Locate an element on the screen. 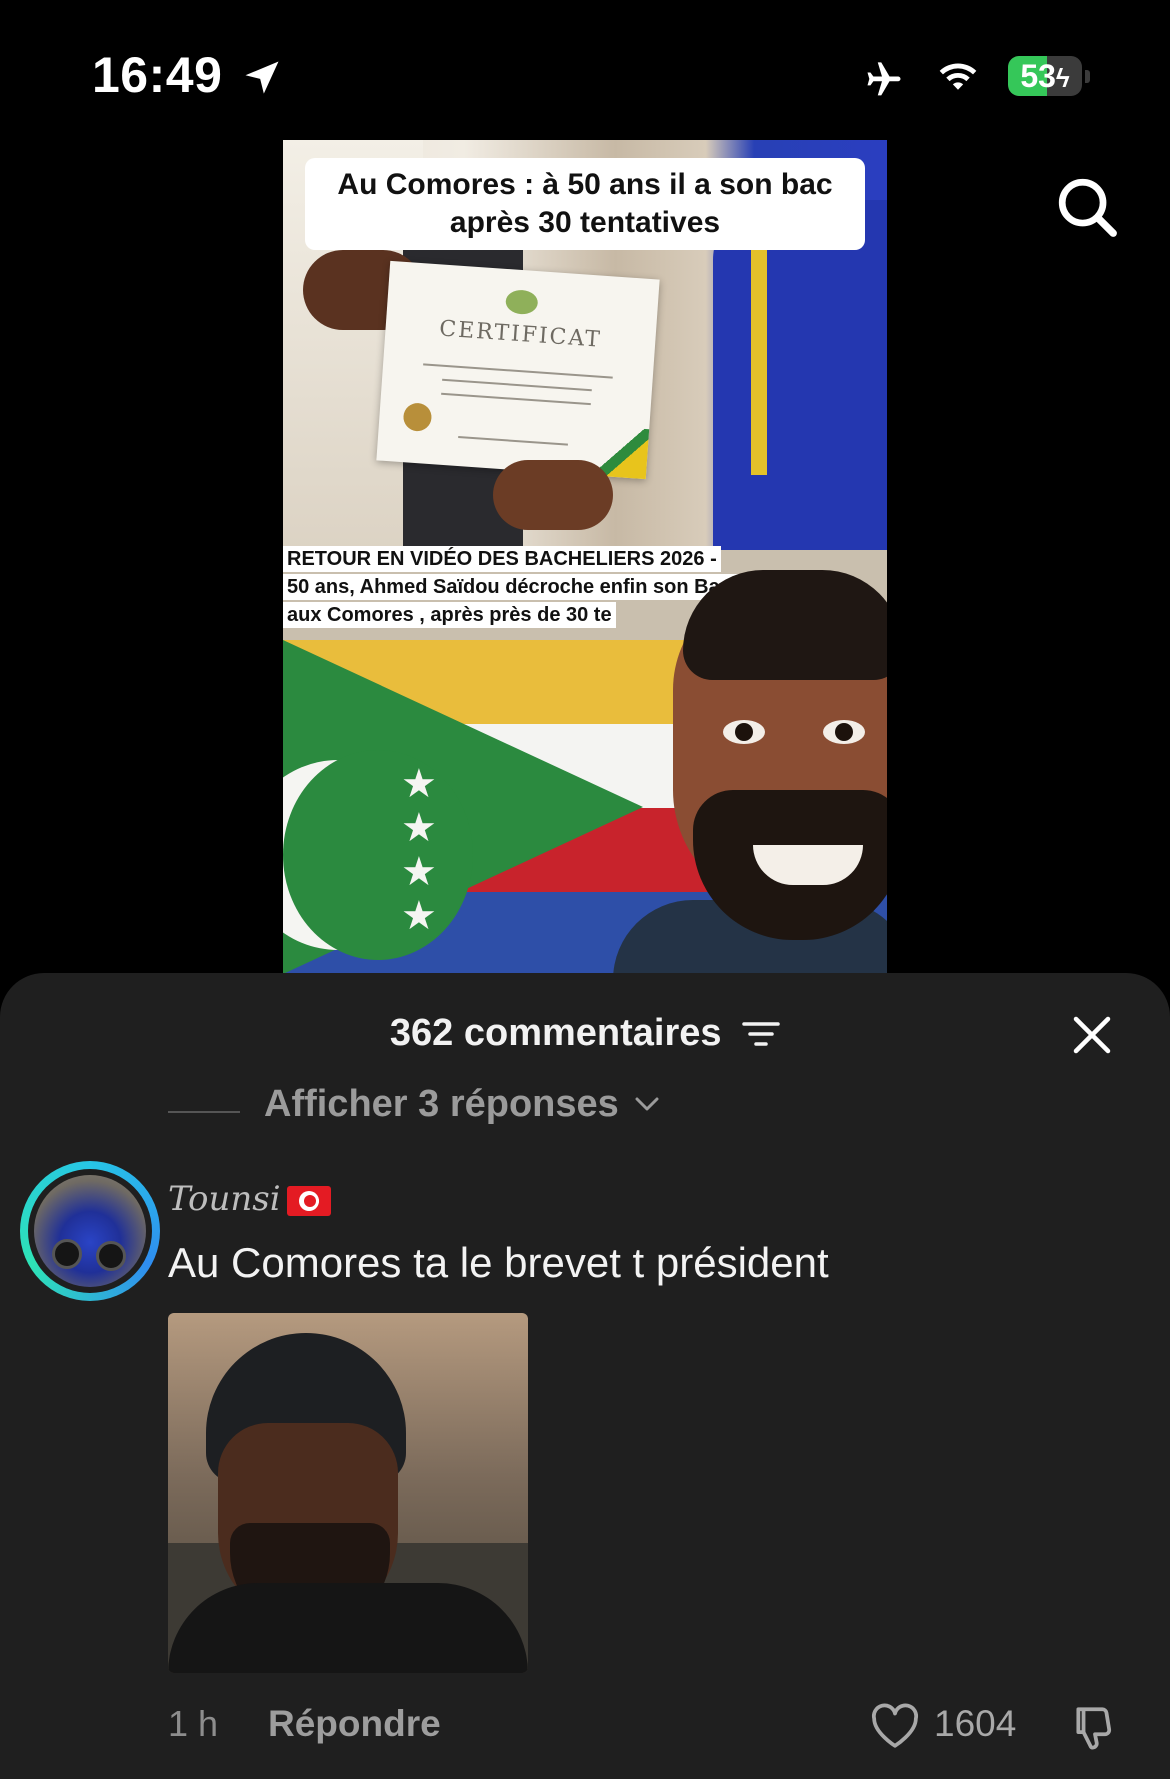 This screenshot has width=1170, height=1779. status-time: 16:49 is located at coordinates (157, 75).